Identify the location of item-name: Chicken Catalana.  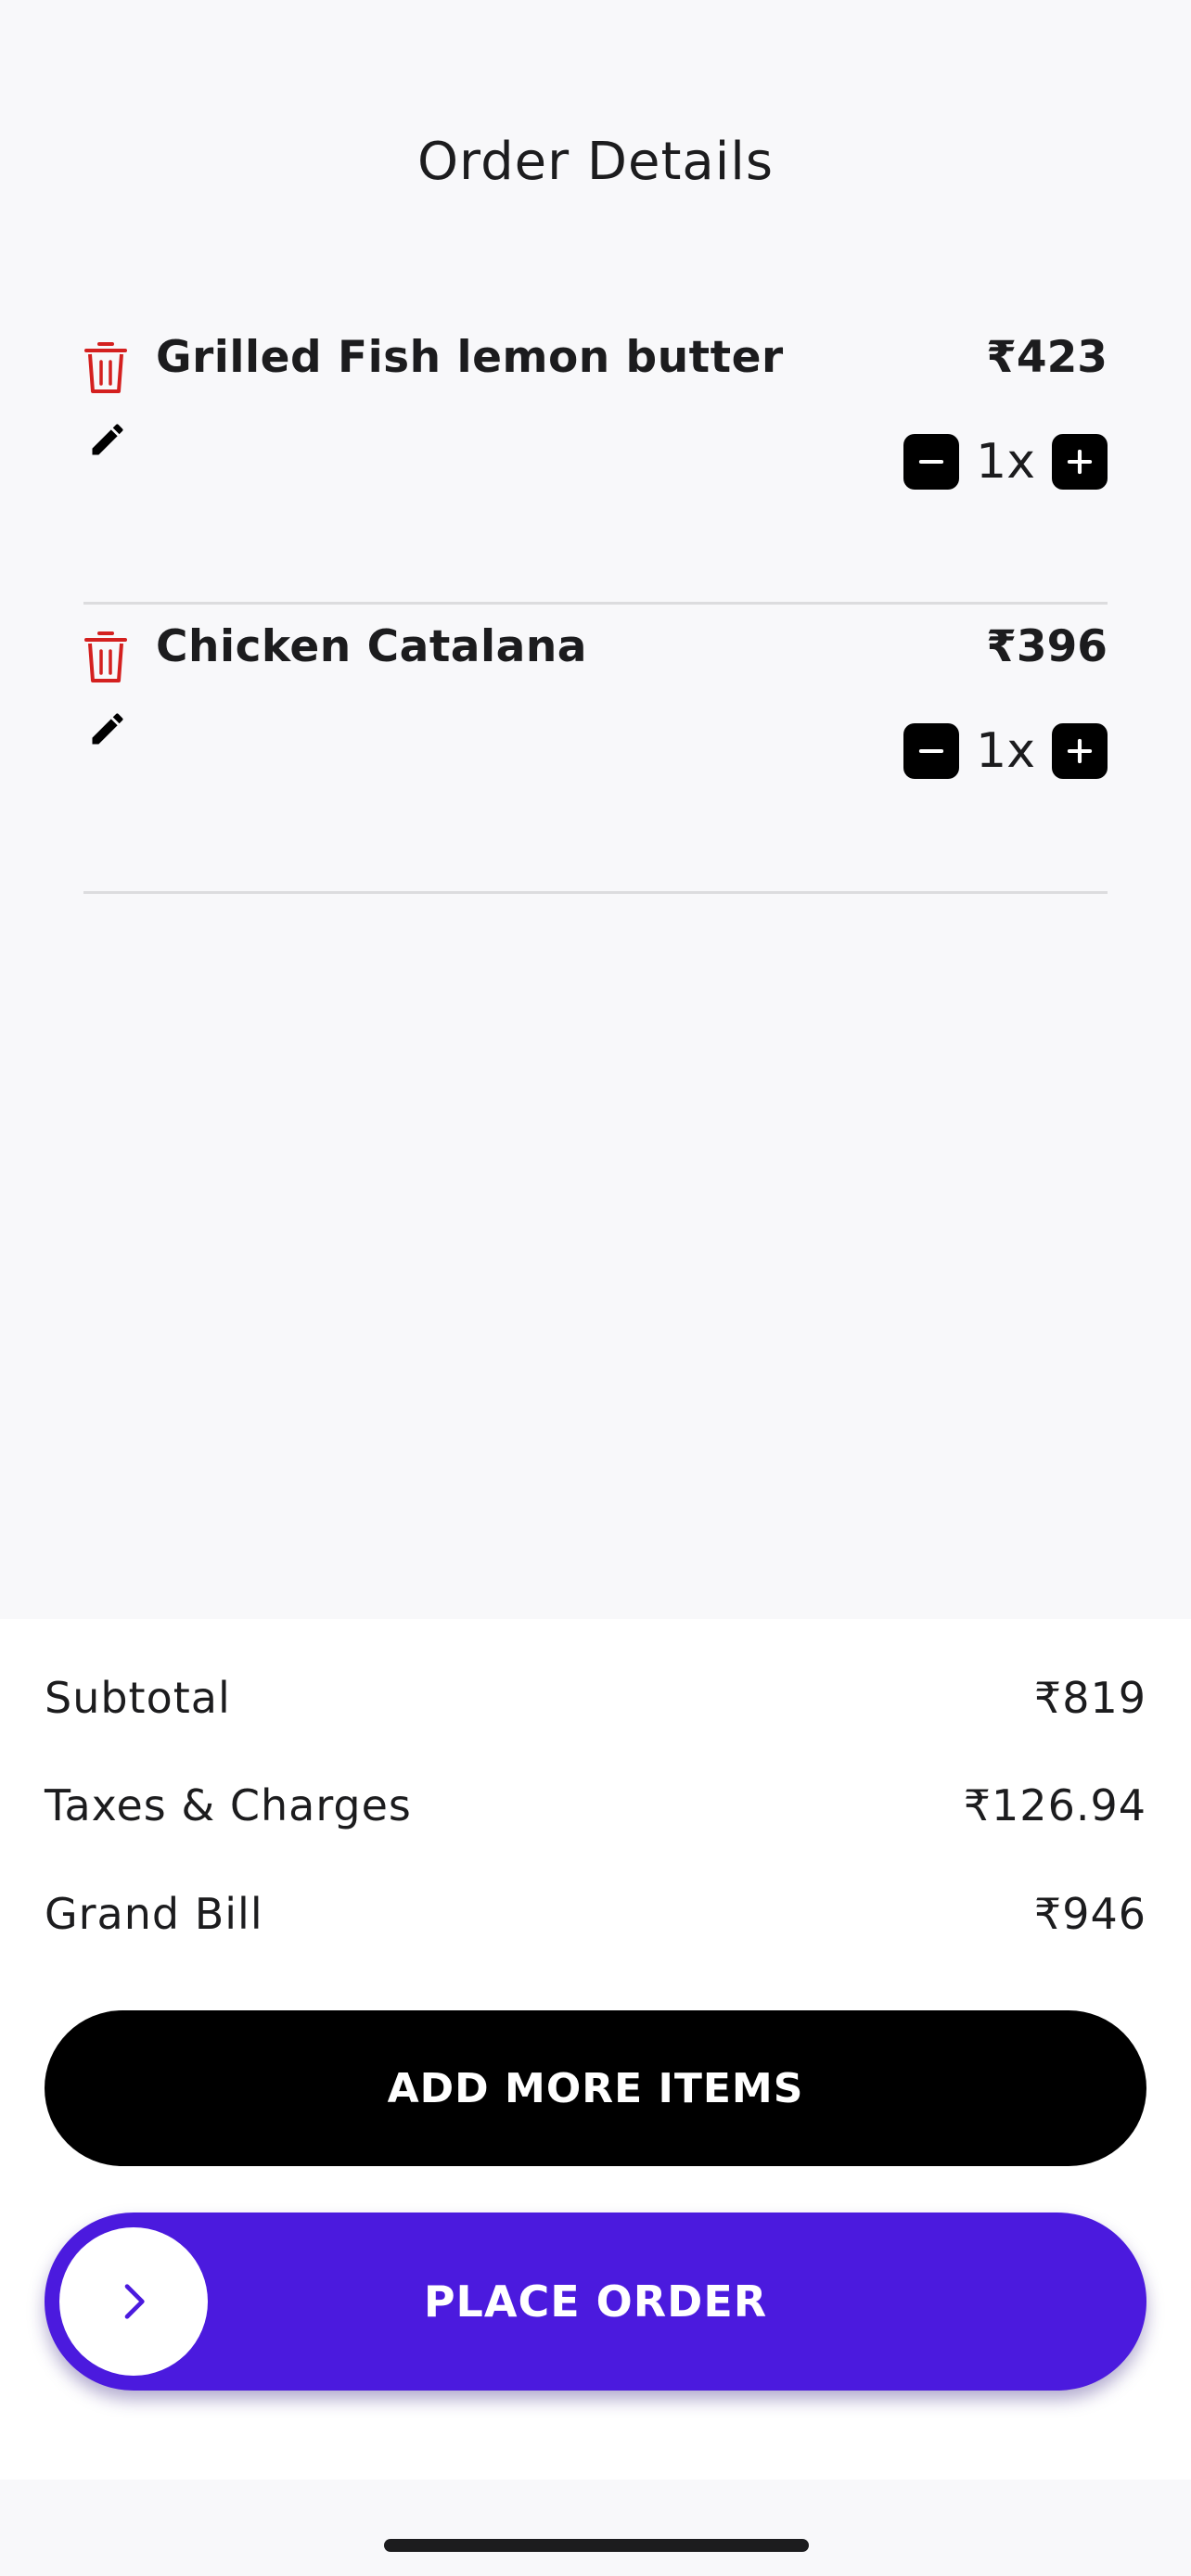
(372, 646).